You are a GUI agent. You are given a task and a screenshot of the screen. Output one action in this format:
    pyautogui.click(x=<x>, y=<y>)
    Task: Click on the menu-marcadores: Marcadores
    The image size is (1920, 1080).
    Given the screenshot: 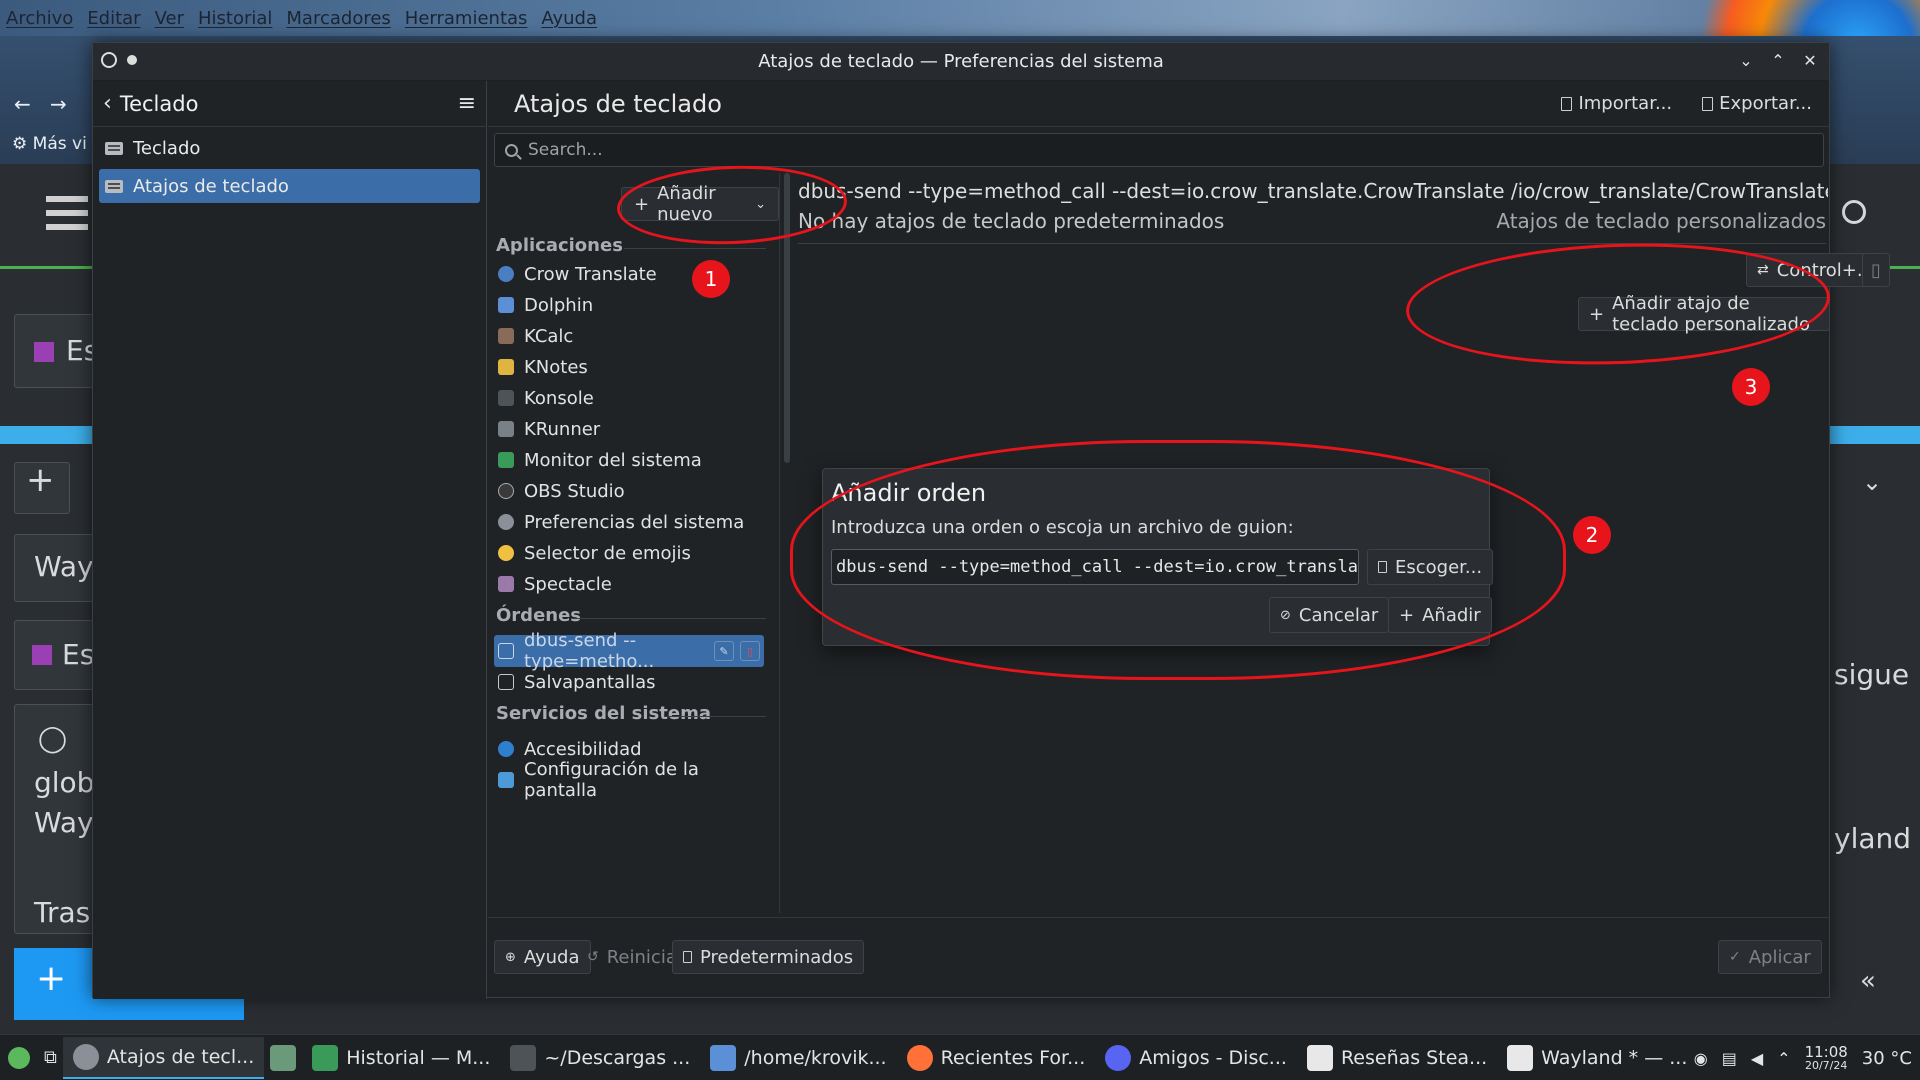 What is the action you would take?
    pyautogui.click(x=338, y=18)
    